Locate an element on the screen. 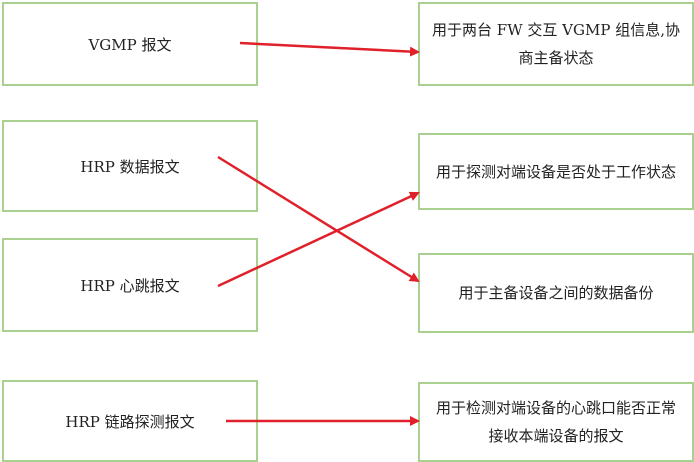 Image resolution: width=694 pixels, height=462 pixels. box-label: 用于主备设备之间的数据备份 is located at coordinates (556, 293).